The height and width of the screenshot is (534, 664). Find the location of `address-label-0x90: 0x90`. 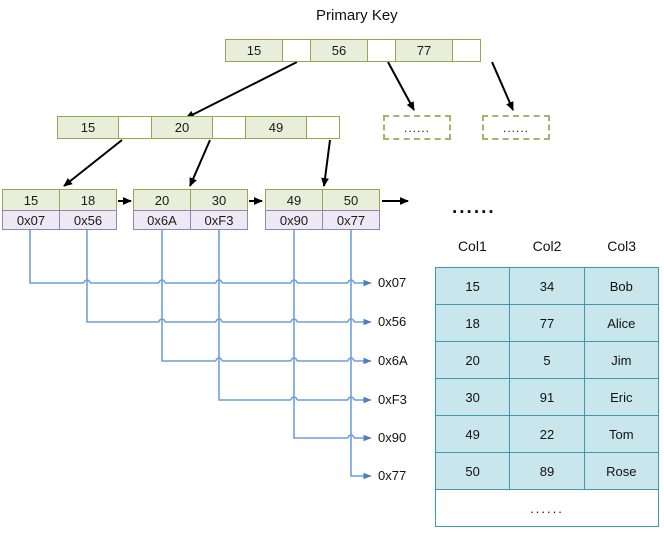

address-label-0x90: 0x90 is located at coordinates (392, 437).